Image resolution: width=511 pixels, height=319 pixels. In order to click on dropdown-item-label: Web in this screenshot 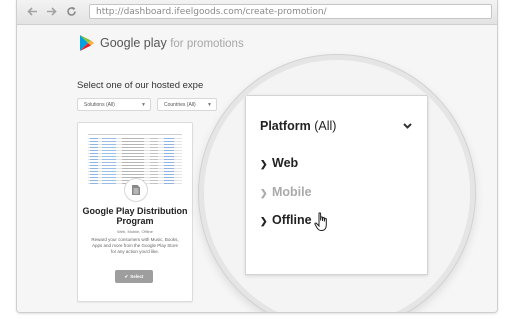, I will do `click(285, 163)`.